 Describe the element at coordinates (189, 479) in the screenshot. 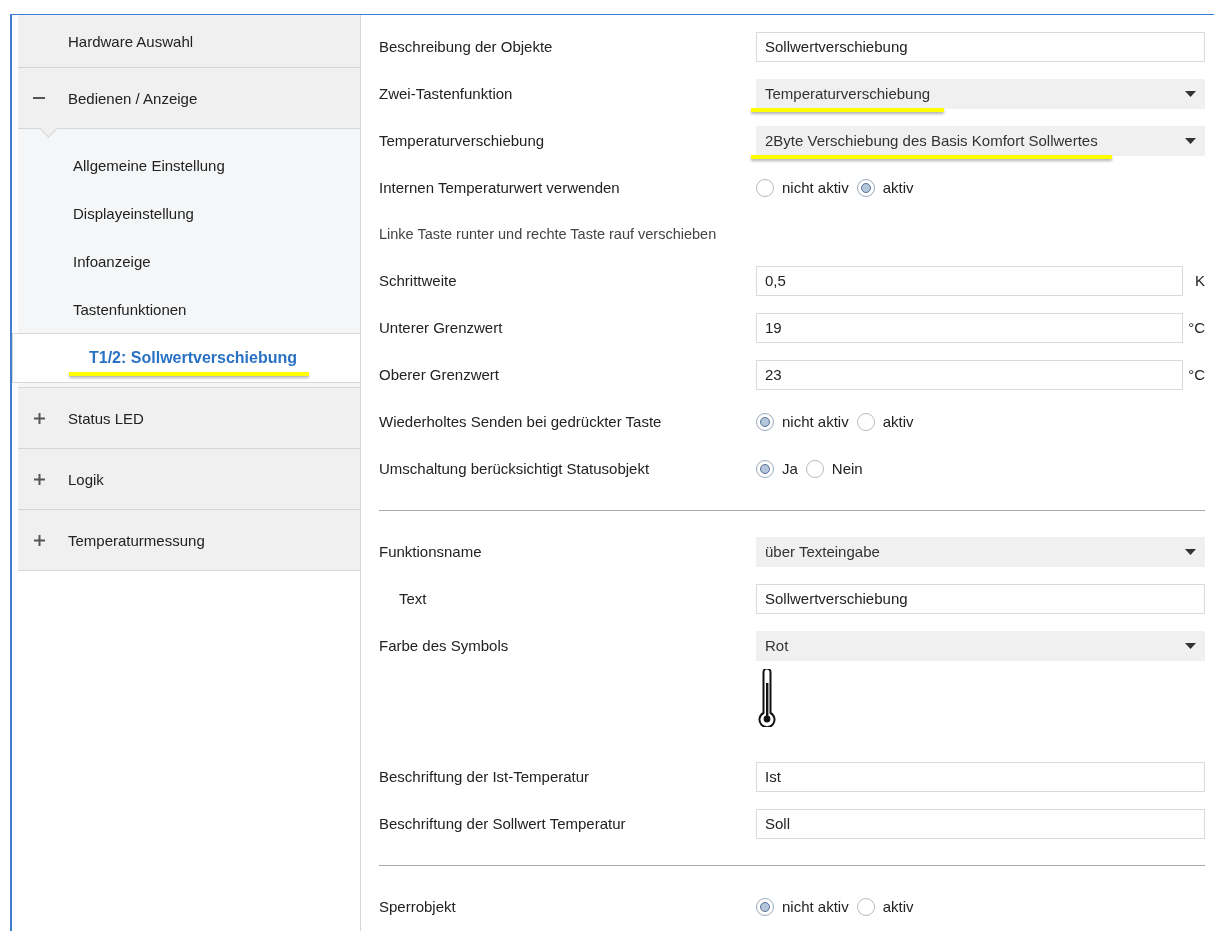

I see `sidebar-item: Logik` at that location.